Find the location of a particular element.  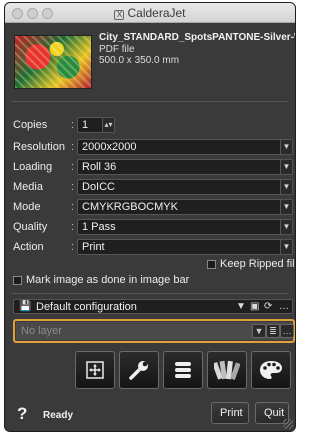

resolution-select: 2000x2000 ▼ is located at coordinates (185, 147).